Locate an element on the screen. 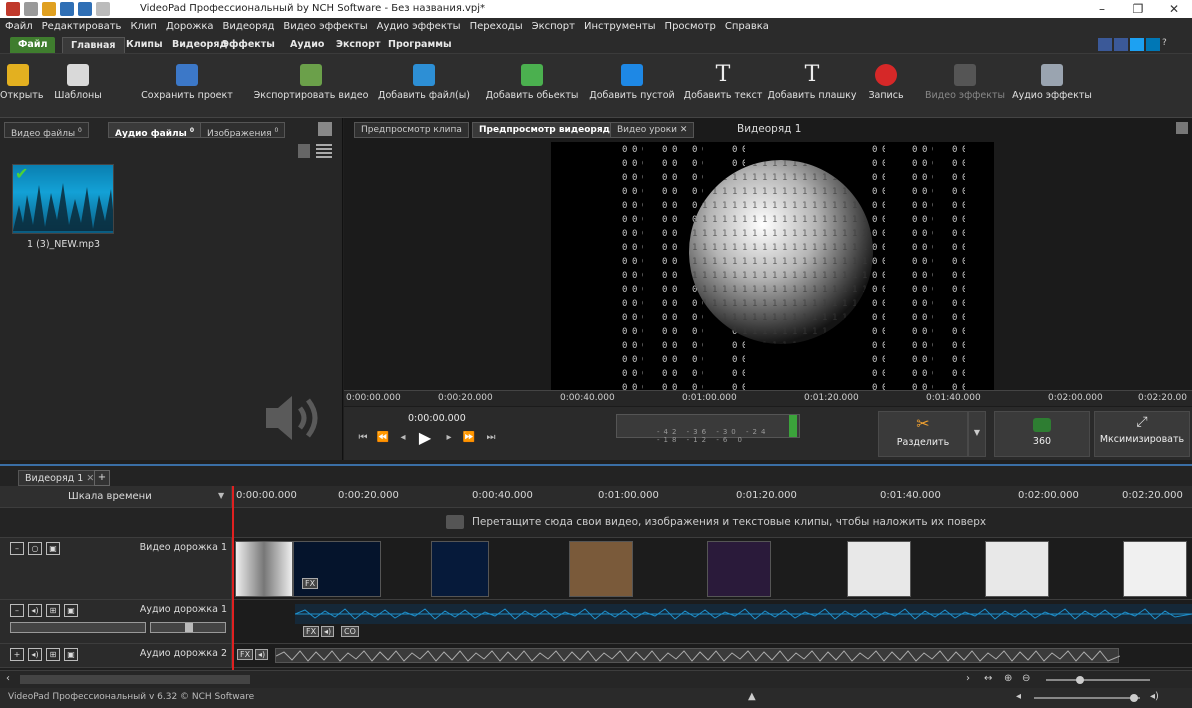 The height and width of the screenshot is (708, 1192). menu-transitions: Переходы is located at coordinates (496, 26).